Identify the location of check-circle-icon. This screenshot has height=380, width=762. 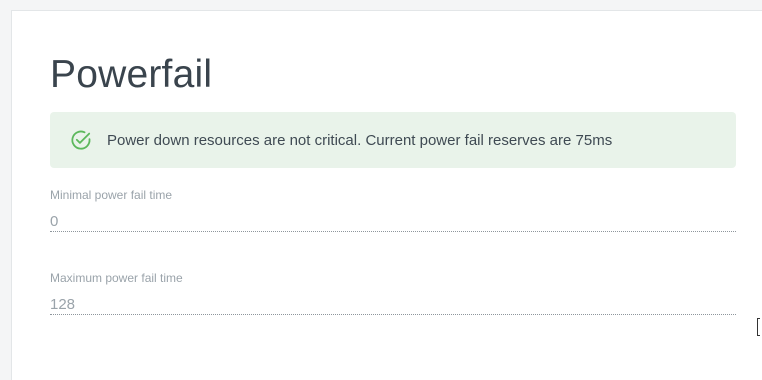
(81, 140).